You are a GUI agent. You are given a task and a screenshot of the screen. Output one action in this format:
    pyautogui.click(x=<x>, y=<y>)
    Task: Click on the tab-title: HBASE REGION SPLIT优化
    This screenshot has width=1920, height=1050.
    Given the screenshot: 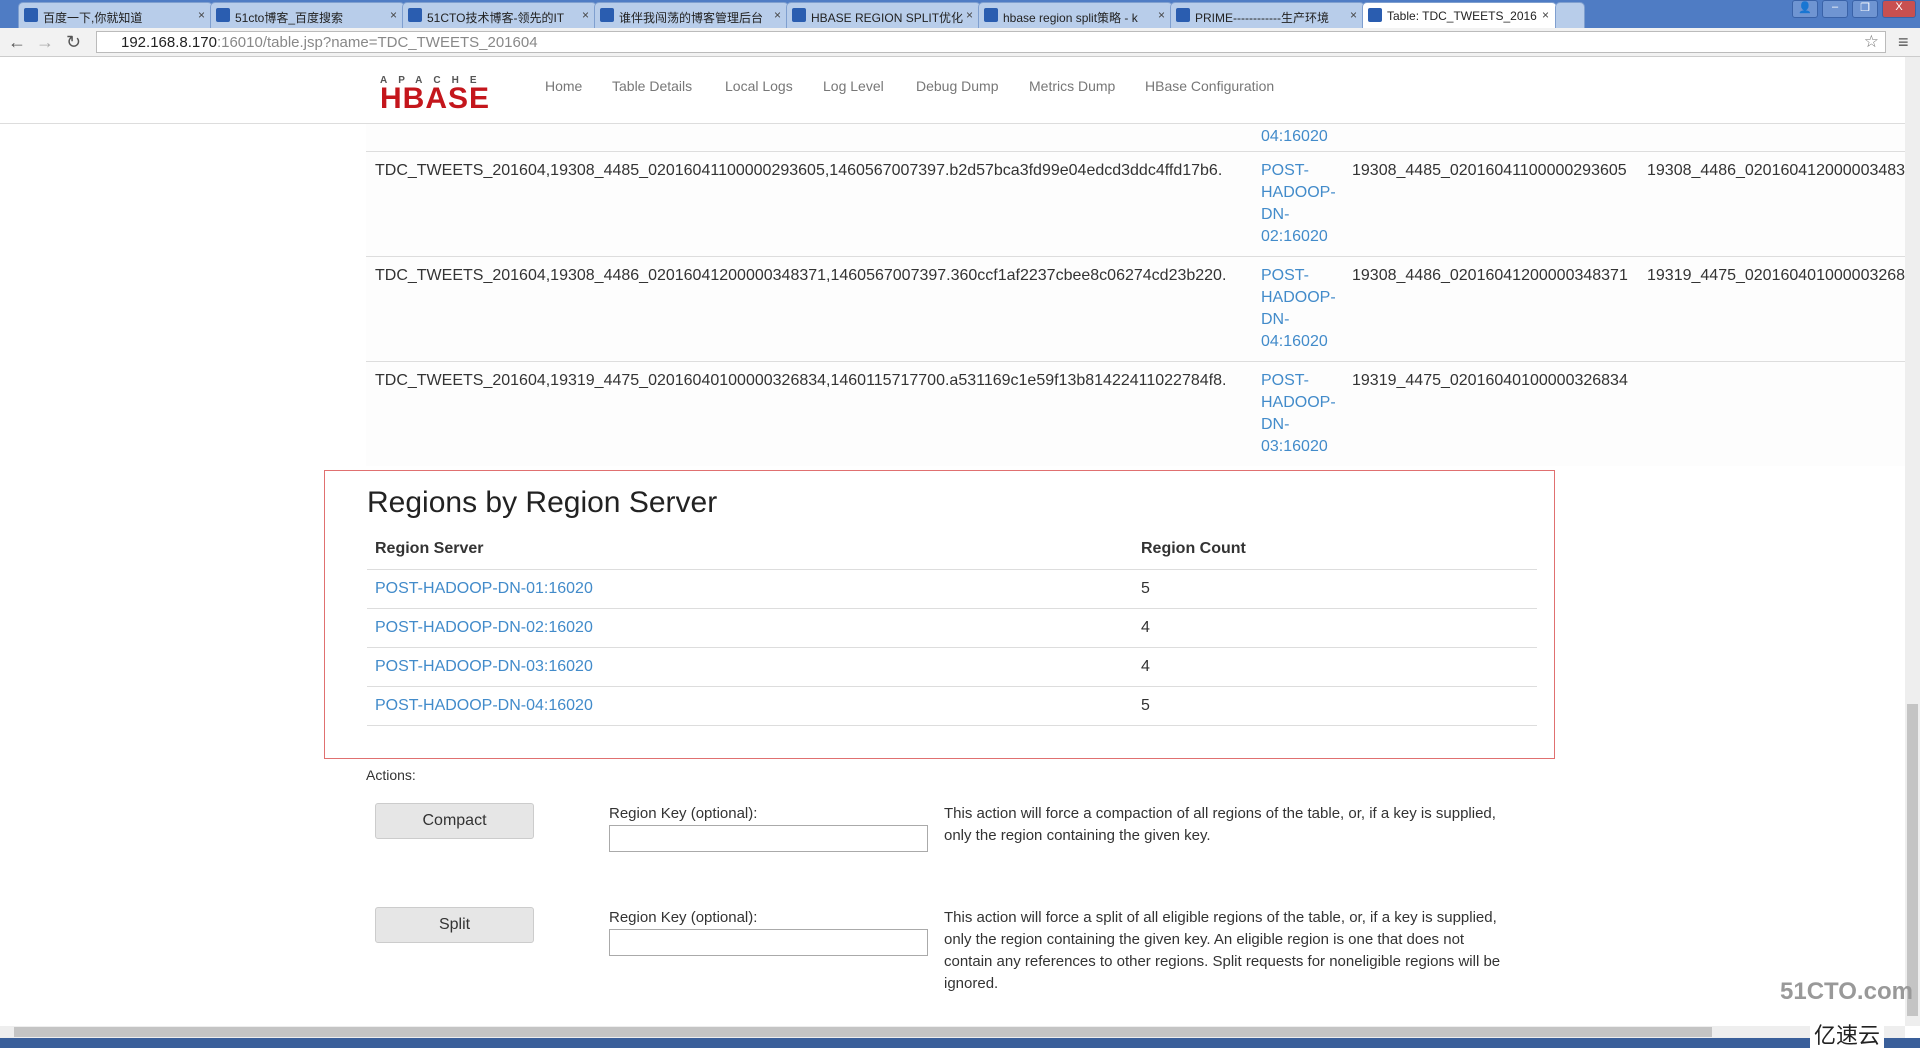 What is the action you would take?
    pyautogui.click(x=887, y=18)
    